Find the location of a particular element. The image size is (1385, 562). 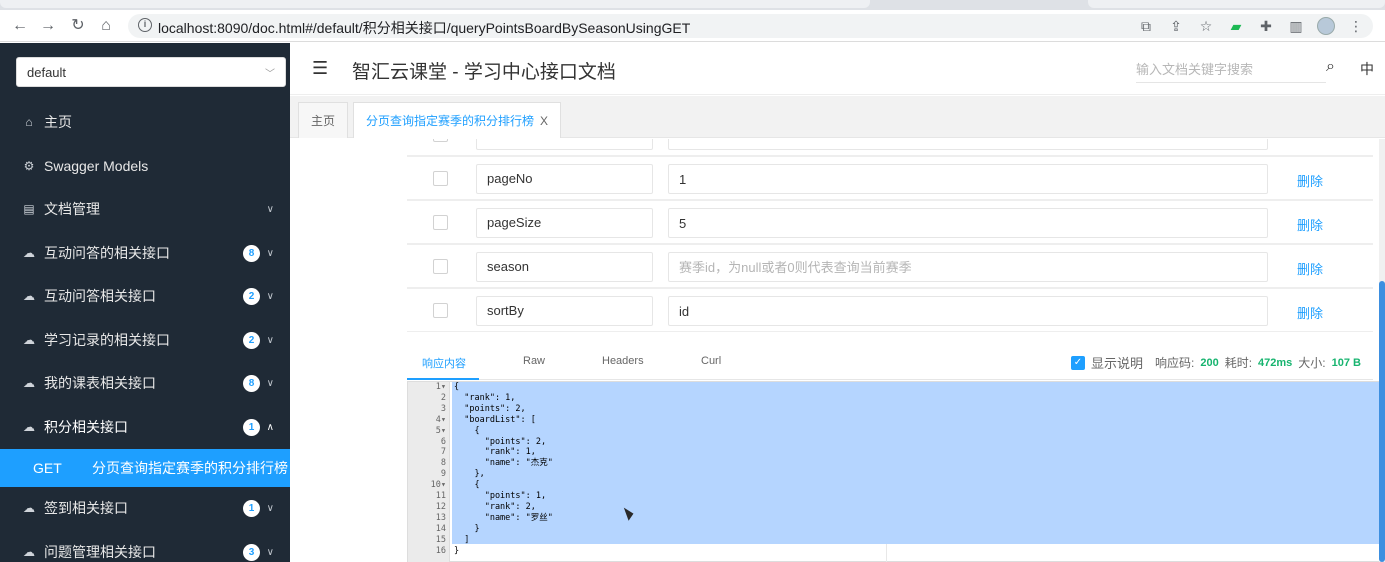

sidebar-item-doc-manage: ▤ 文档管理 ∨ is located at coordinates (145, 210).